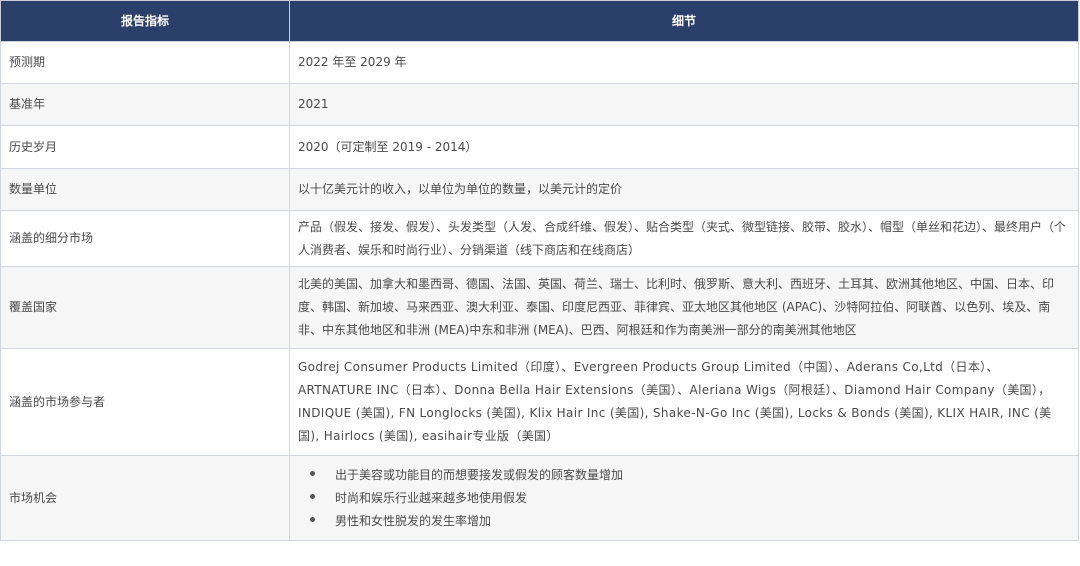  What do you see at coordinates (684, 62) in the screenshot?
I see `detail-cell: 2022 年至 2029 年` at bounding box center [684, 62].